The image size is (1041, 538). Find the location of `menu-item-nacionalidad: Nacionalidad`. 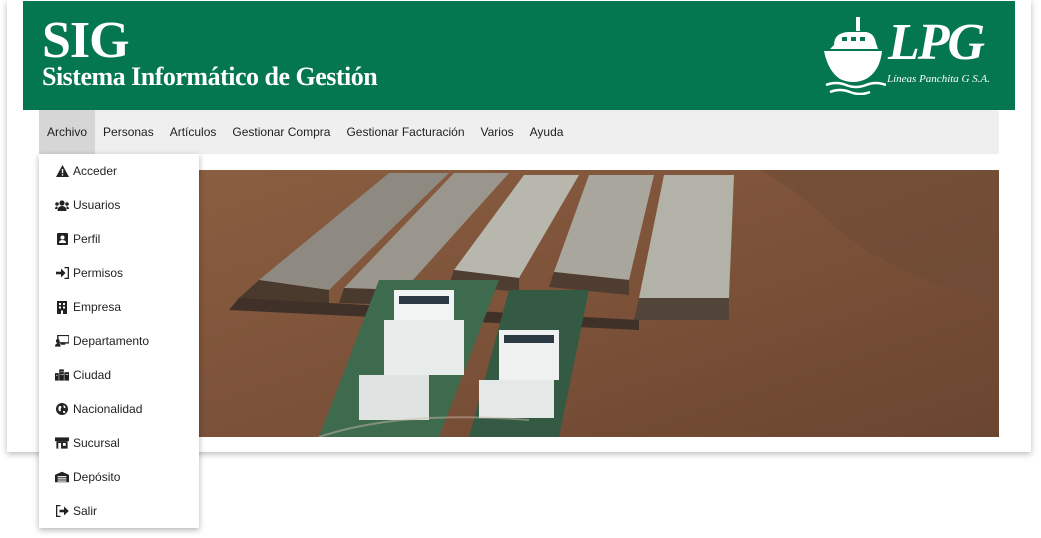

menu-item-nacionalidad: Nacionalidad is located at coordinates (119, 409).